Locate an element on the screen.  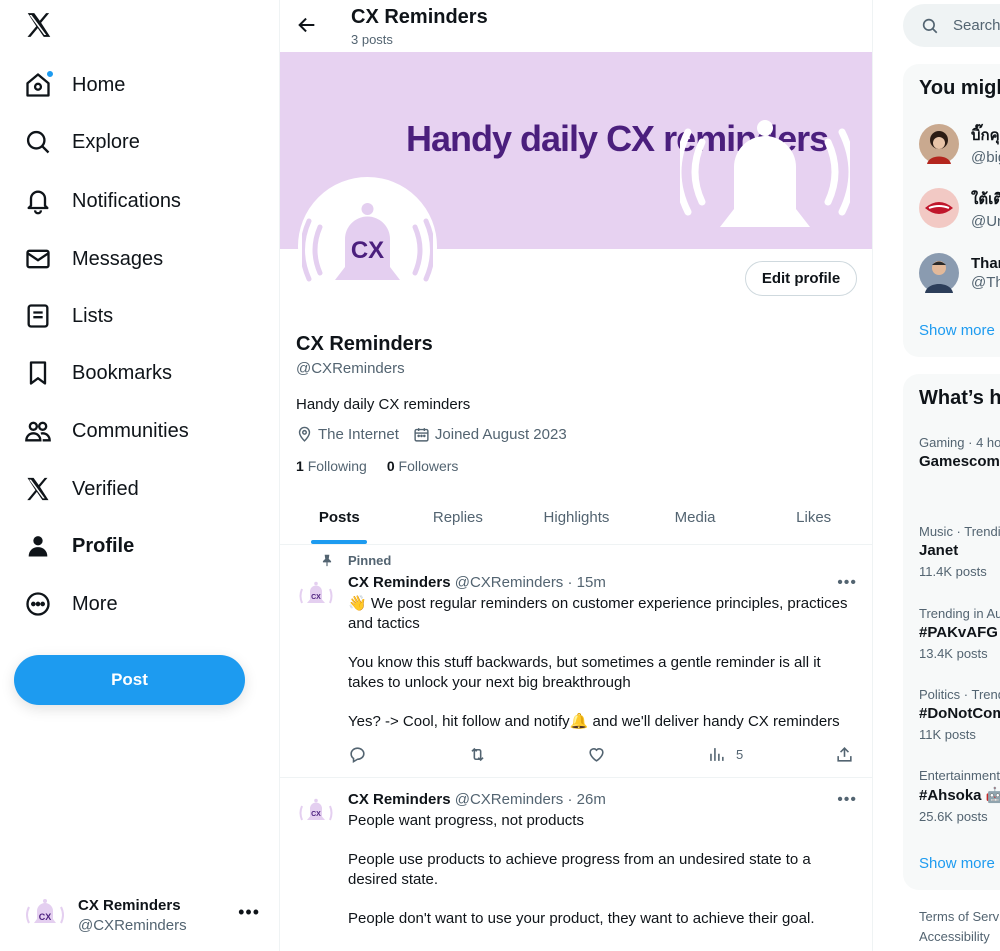
follow-stats: 1 Following 0 Followers is located at coordinates (387, 466).